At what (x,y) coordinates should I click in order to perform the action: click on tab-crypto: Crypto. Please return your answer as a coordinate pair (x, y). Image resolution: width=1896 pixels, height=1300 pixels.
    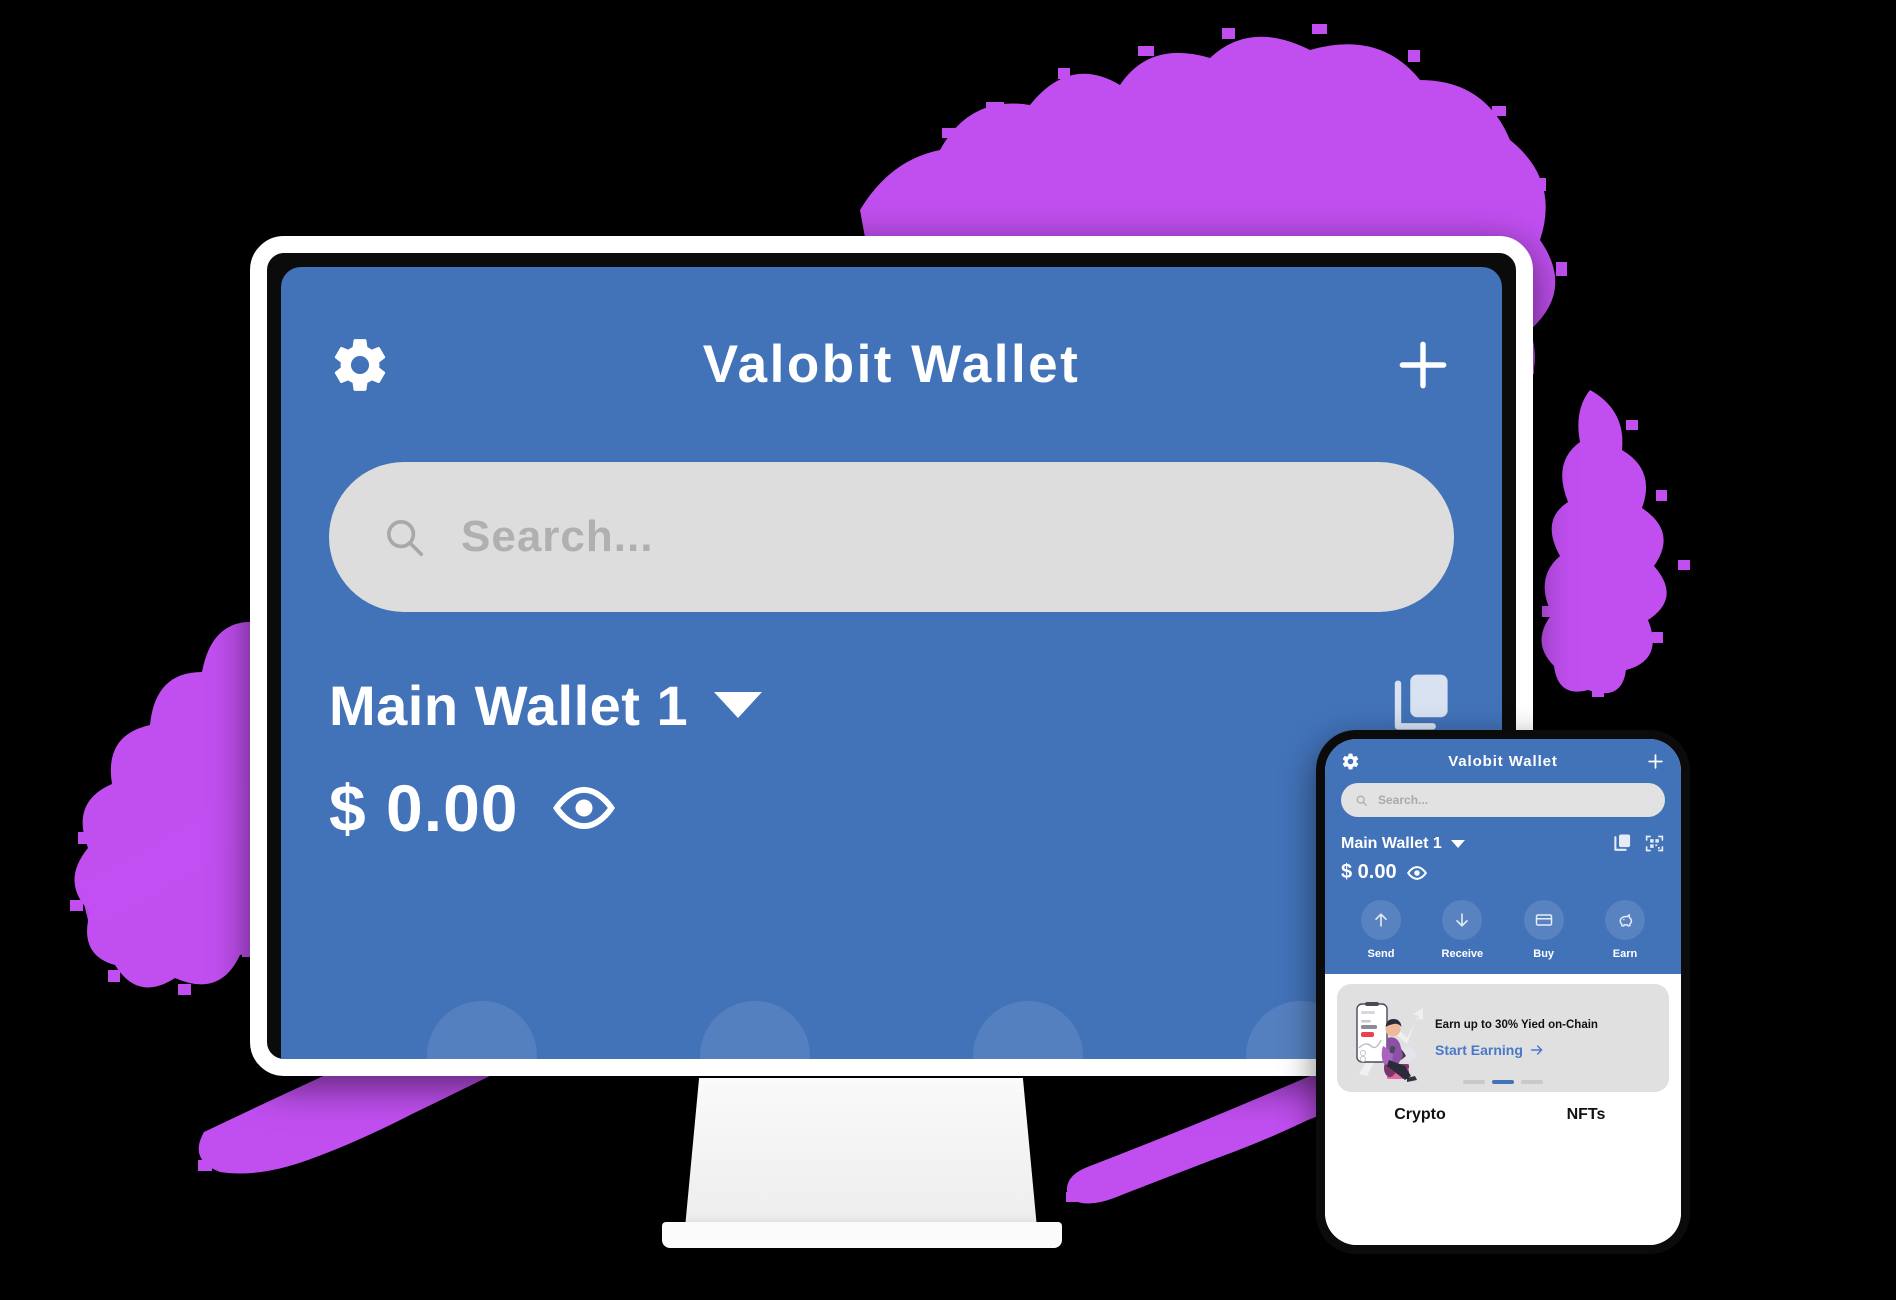
    Looking at the image, I should click on (1420, 1115).